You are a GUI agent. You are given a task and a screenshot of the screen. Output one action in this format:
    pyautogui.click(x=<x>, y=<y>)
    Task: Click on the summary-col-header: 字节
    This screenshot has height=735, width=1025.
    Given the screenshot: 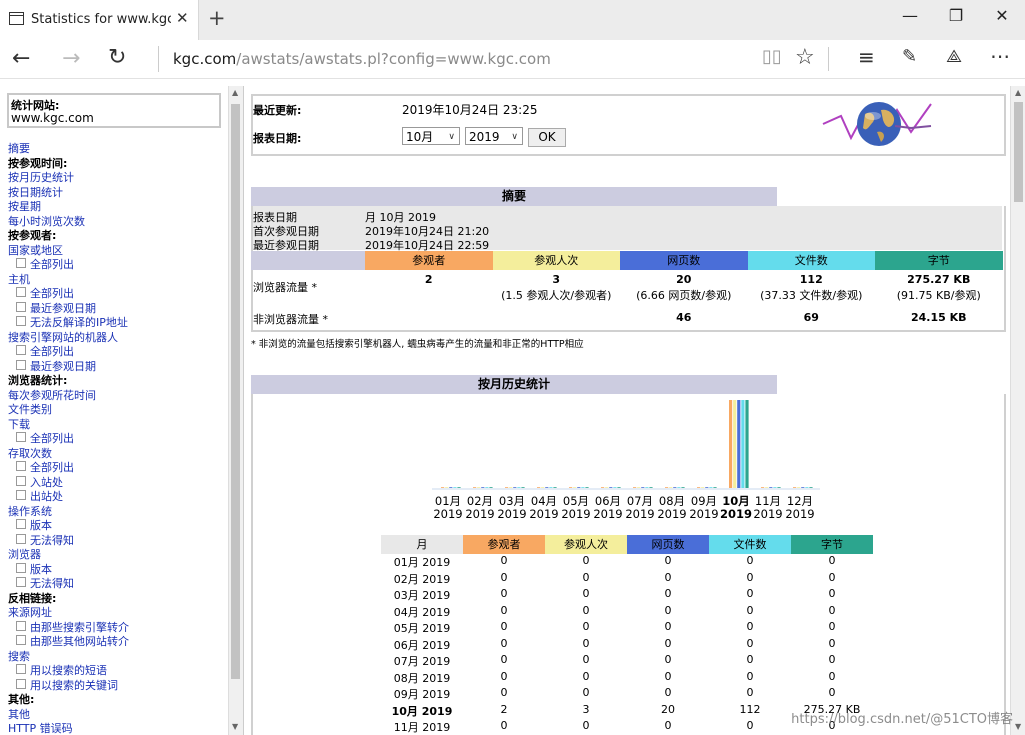 What is the action you would take?
    pyautogui.click(x=939, y=260)
    